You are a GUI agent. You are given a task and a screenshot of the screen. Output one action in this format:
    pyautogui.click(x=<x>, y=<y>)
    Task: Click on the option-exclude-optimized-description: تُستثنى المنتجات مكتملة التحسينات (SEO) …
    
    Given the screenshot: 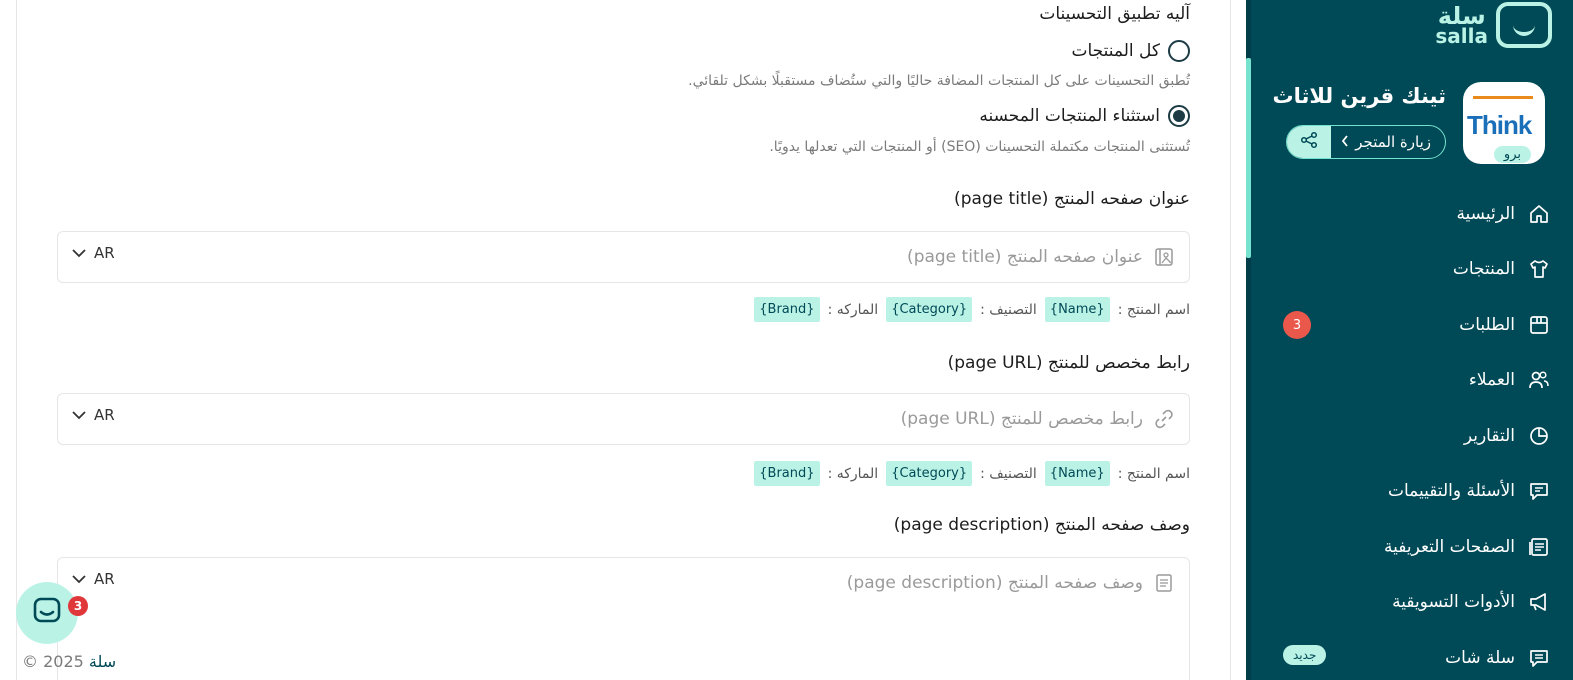 What is the action you would take?
    pyautogui.click(x=979, y=147)
    